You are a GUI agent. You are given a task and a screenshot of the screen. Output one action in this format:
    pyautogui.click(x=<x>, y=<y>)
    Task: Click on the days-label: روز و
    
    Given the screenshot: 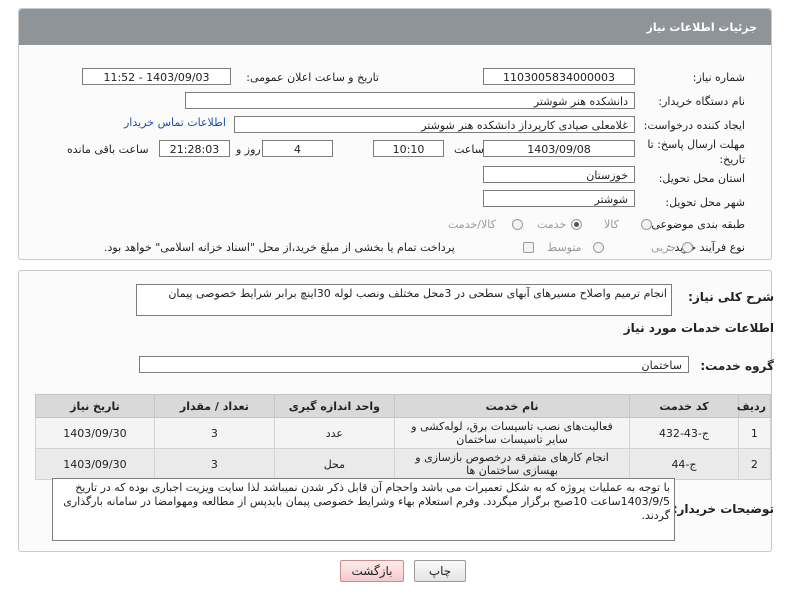 What is the action you would take?
    pyautogui.click(x=248, y=149)
    